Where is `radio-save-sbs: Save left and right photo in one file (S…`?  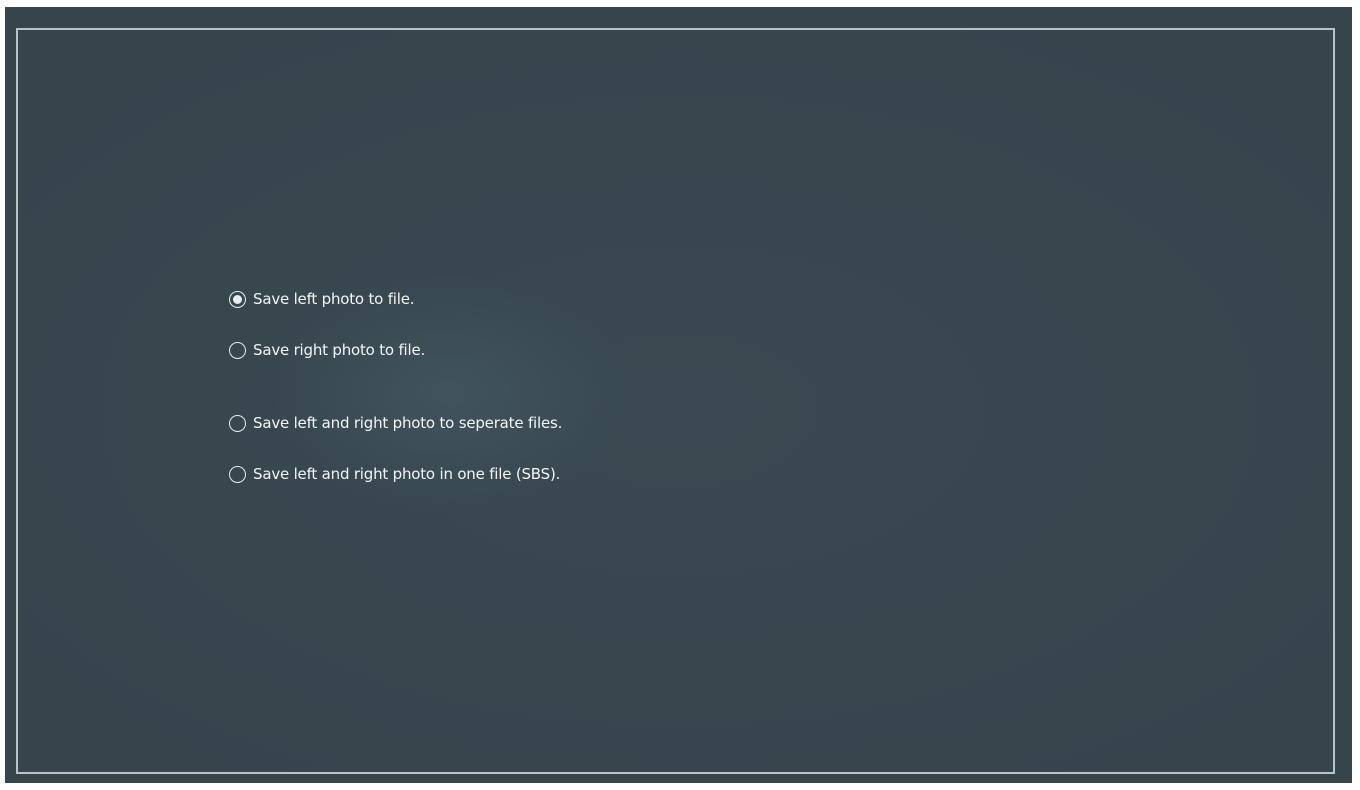
radio-save-sbs: Save left and right photo in one file (S… is located at coordinates (394, 474).